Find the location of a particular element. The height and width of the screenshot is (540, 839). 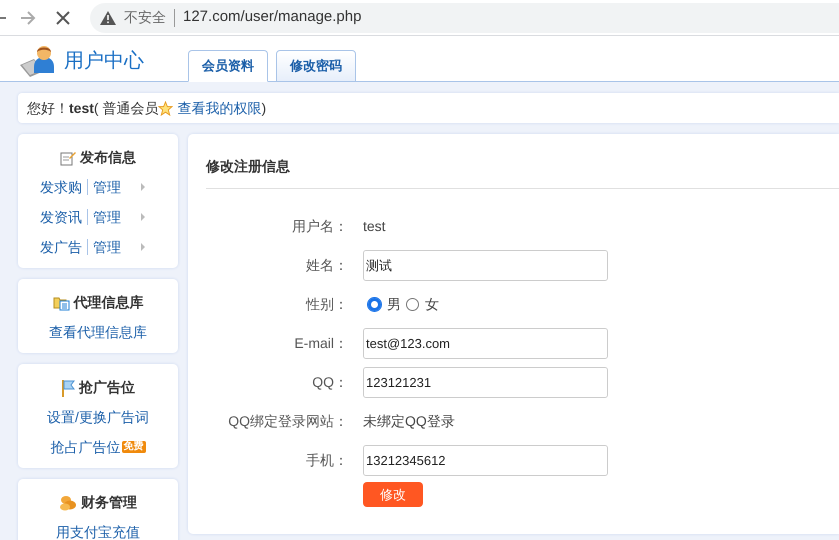

field-label: E-mail： is located at coordinates (320, 343).